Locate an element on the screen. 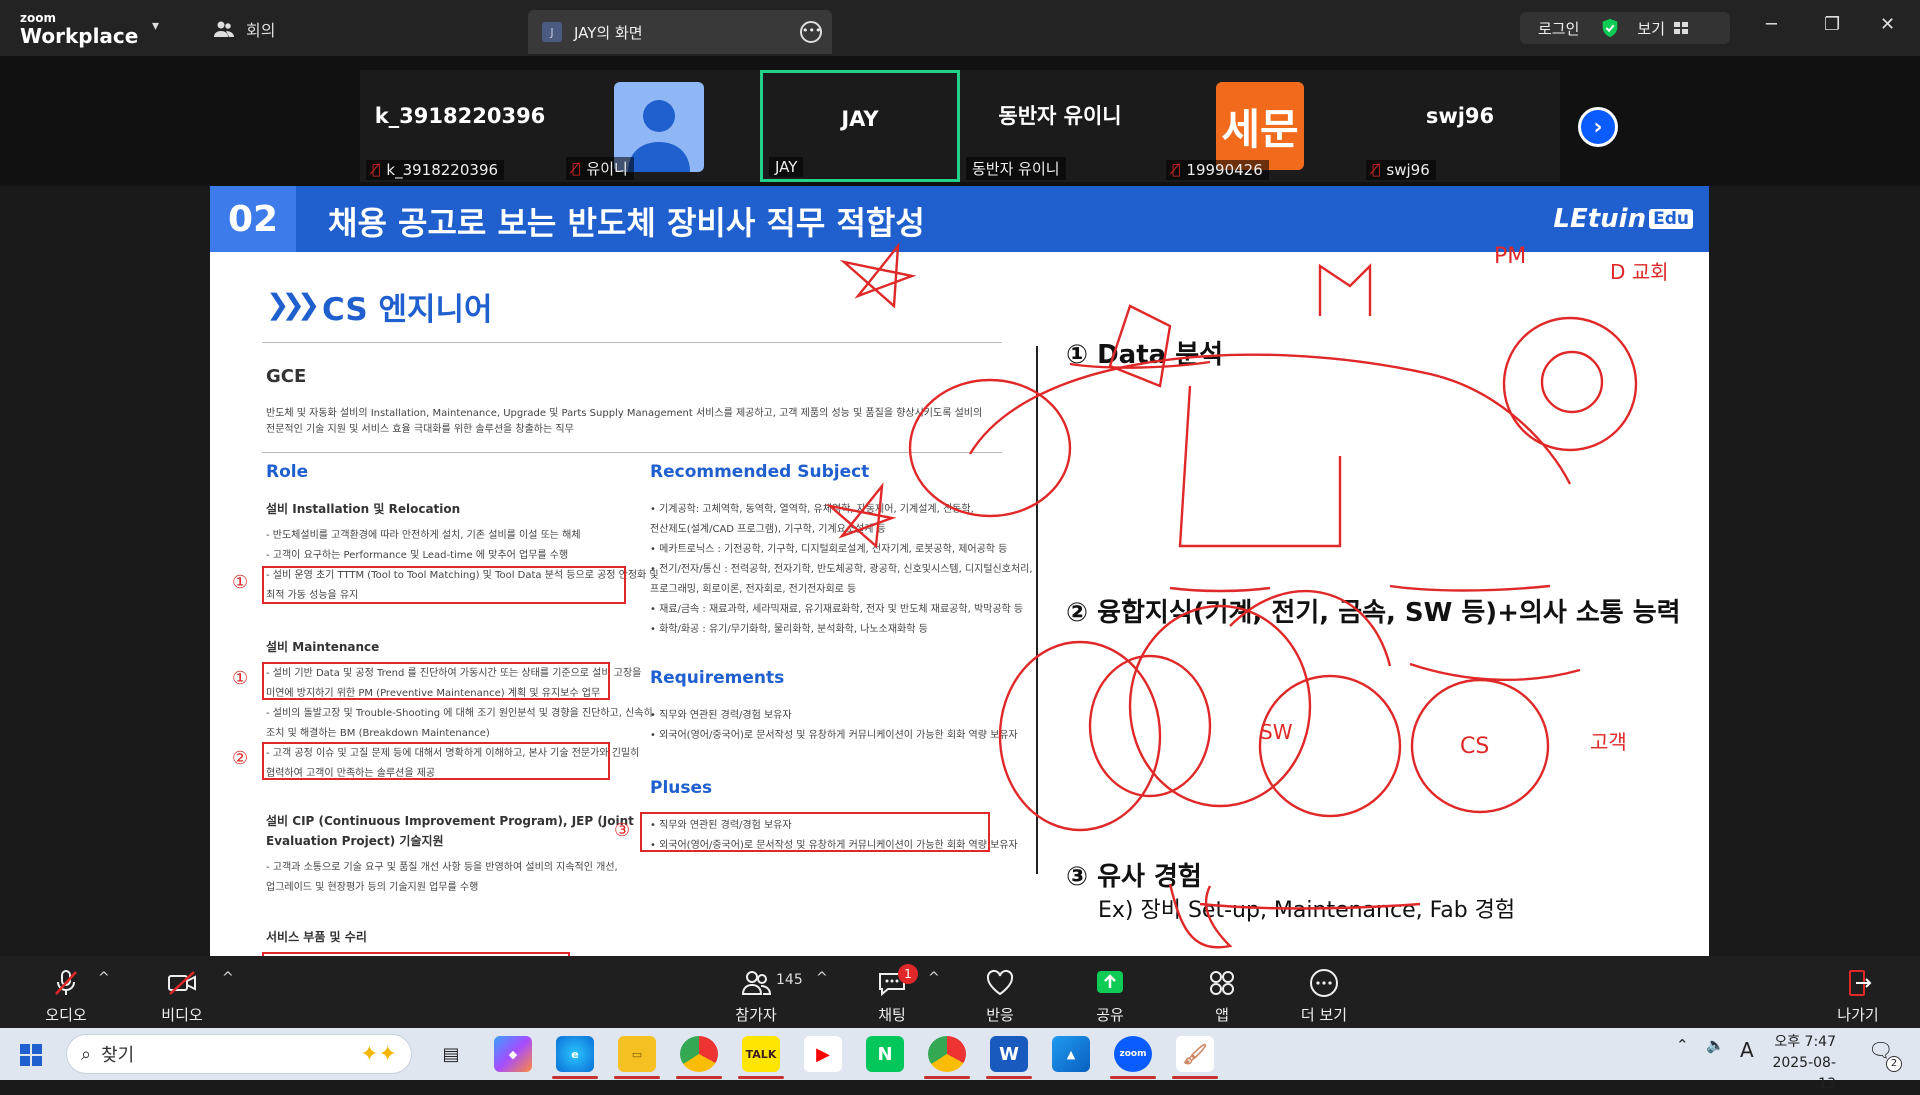  chat-button: 채팅 is located at coordinates (892, 996).